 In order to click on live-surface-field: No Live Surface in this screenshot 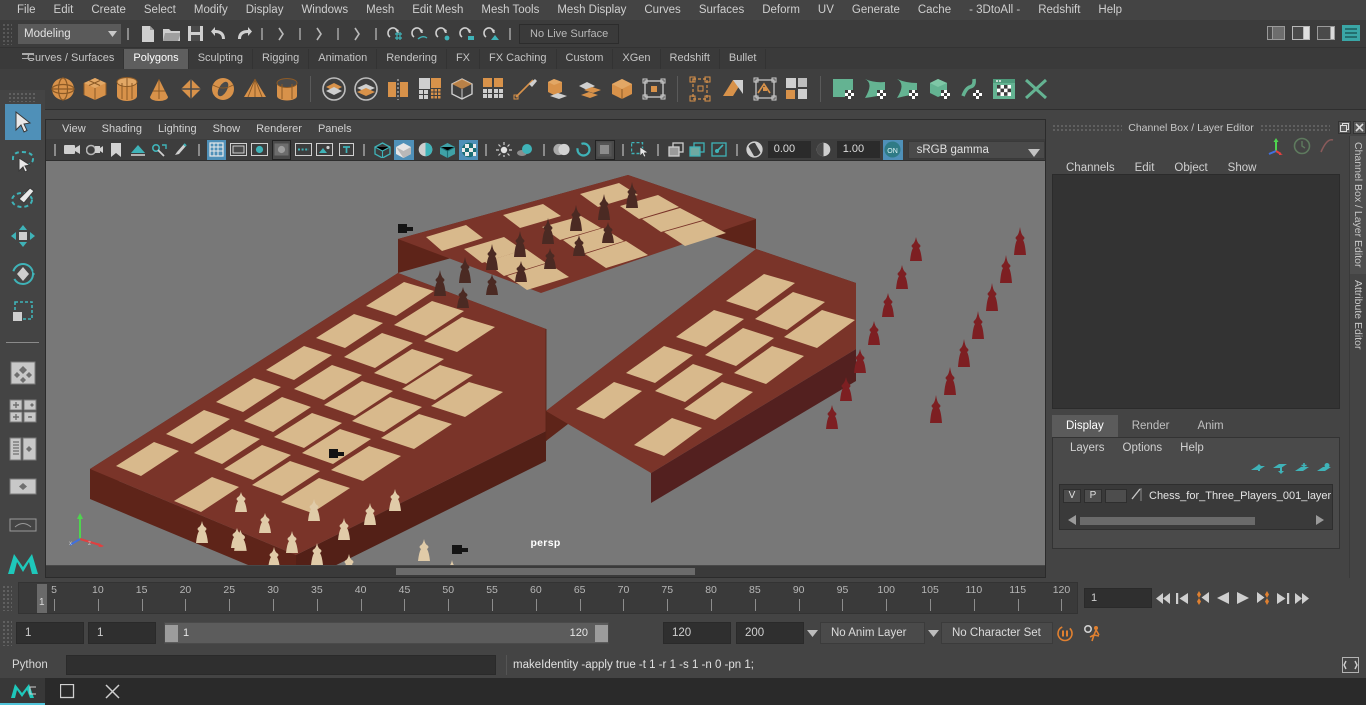, I will do `click(569, 33)`.